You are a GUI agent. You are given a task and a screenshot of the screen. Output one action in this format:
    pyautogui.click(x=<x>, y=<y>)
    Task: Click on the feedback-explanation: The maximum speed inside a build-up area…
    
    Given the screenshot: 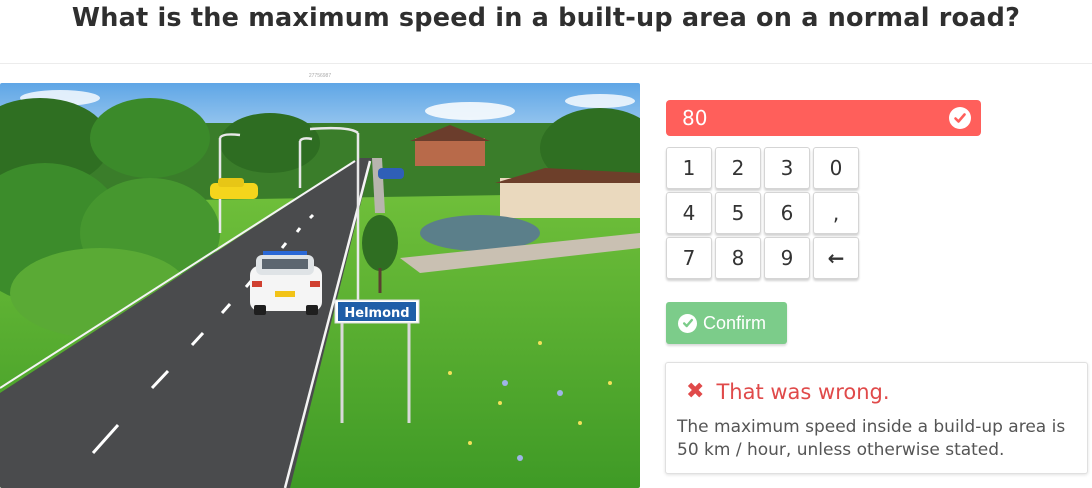 What is the action you would take?
    pyautogui.click(x=871, y=438)
    